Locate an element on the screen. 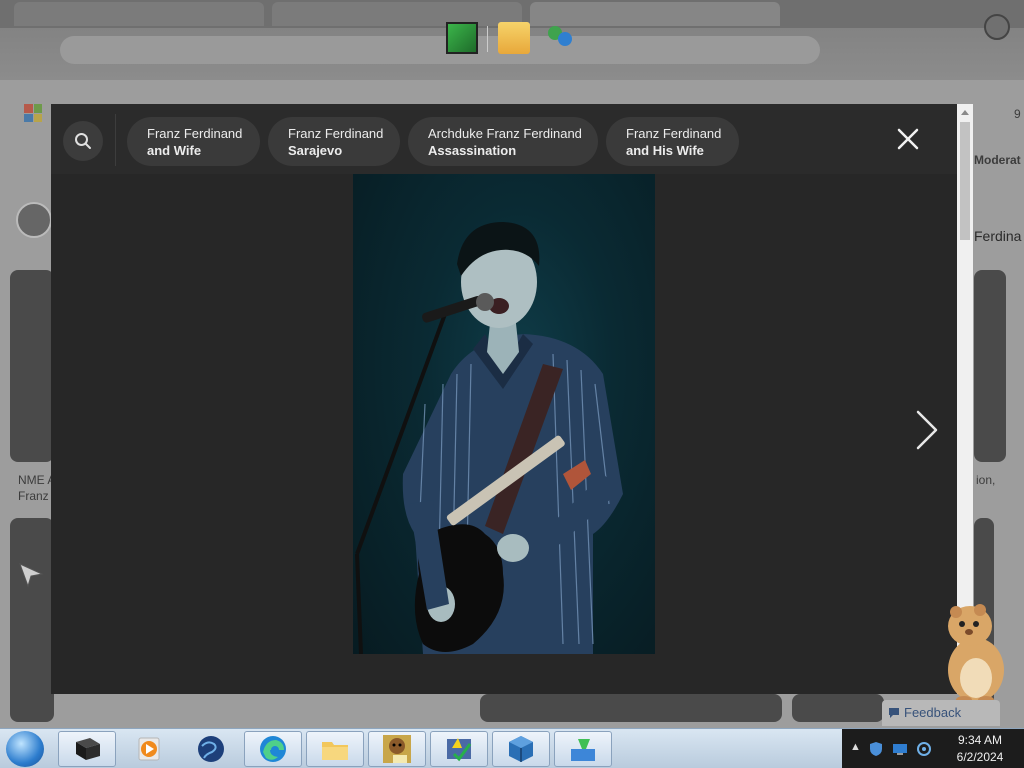 This screenshot has width=1024, height=768. messenger-icon is located at coordinates (560, 38).